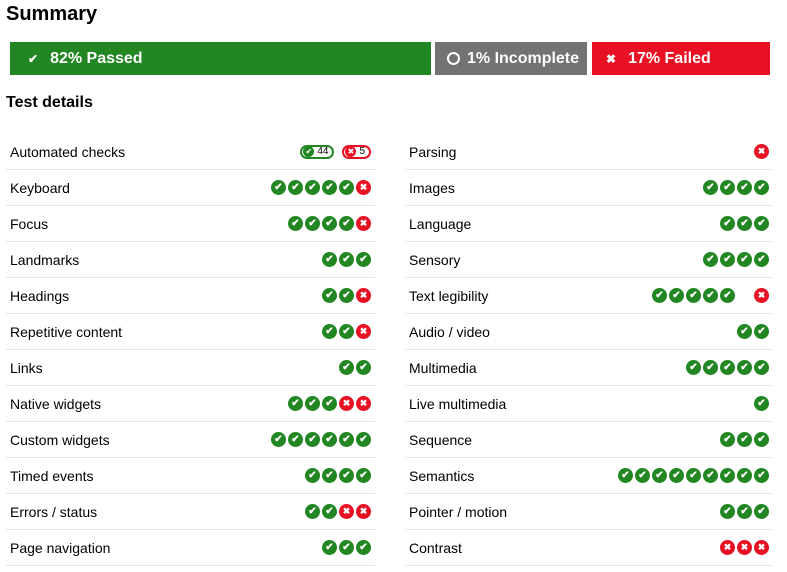 The width and height of the screenshot is (787, 572). I want to click on result-icons: ✔ ✔ ✖, so click(346, 331).